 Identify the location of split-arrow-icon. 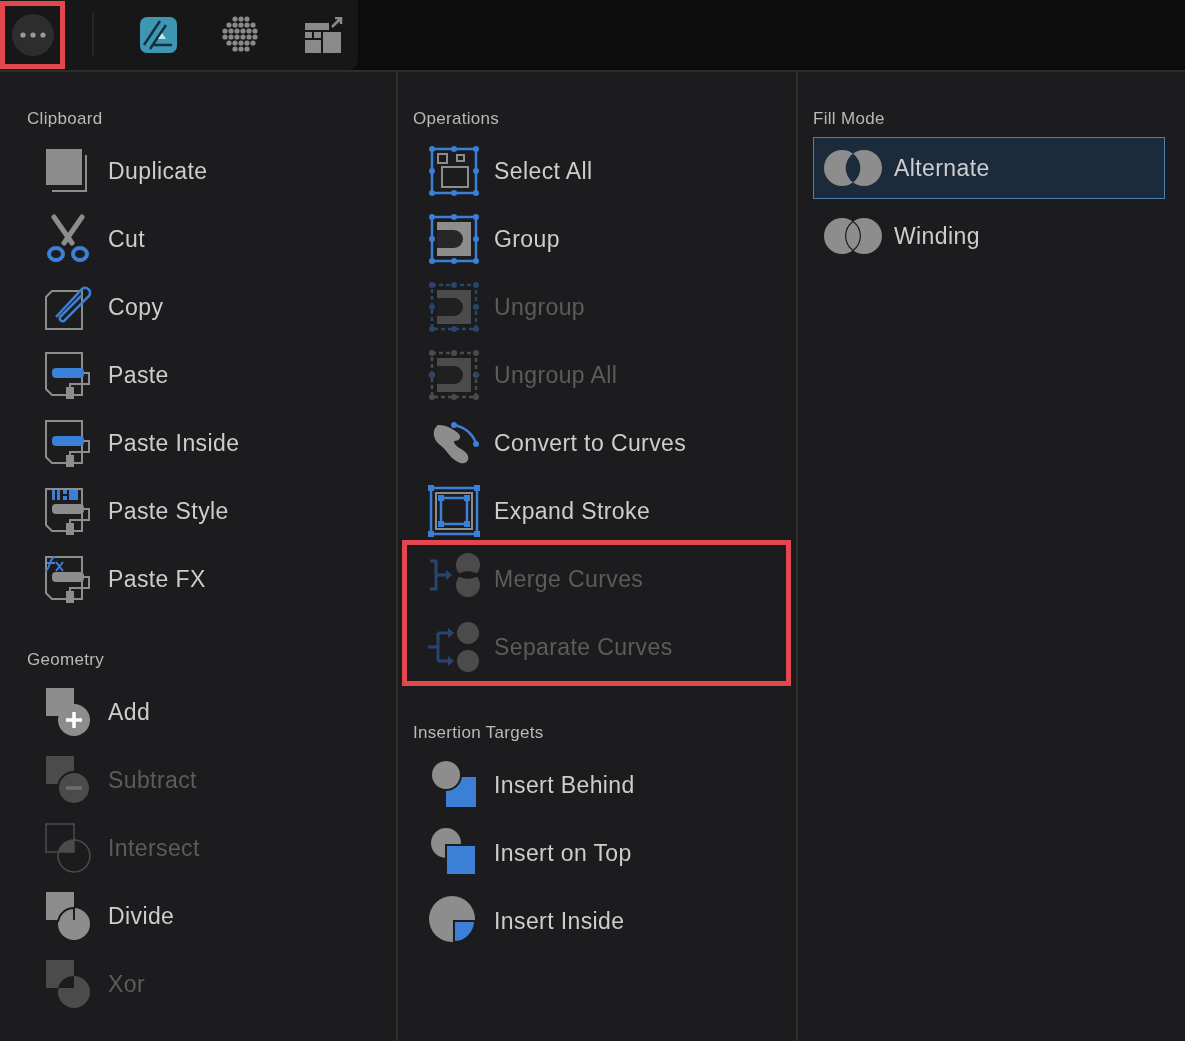
(454, 647).